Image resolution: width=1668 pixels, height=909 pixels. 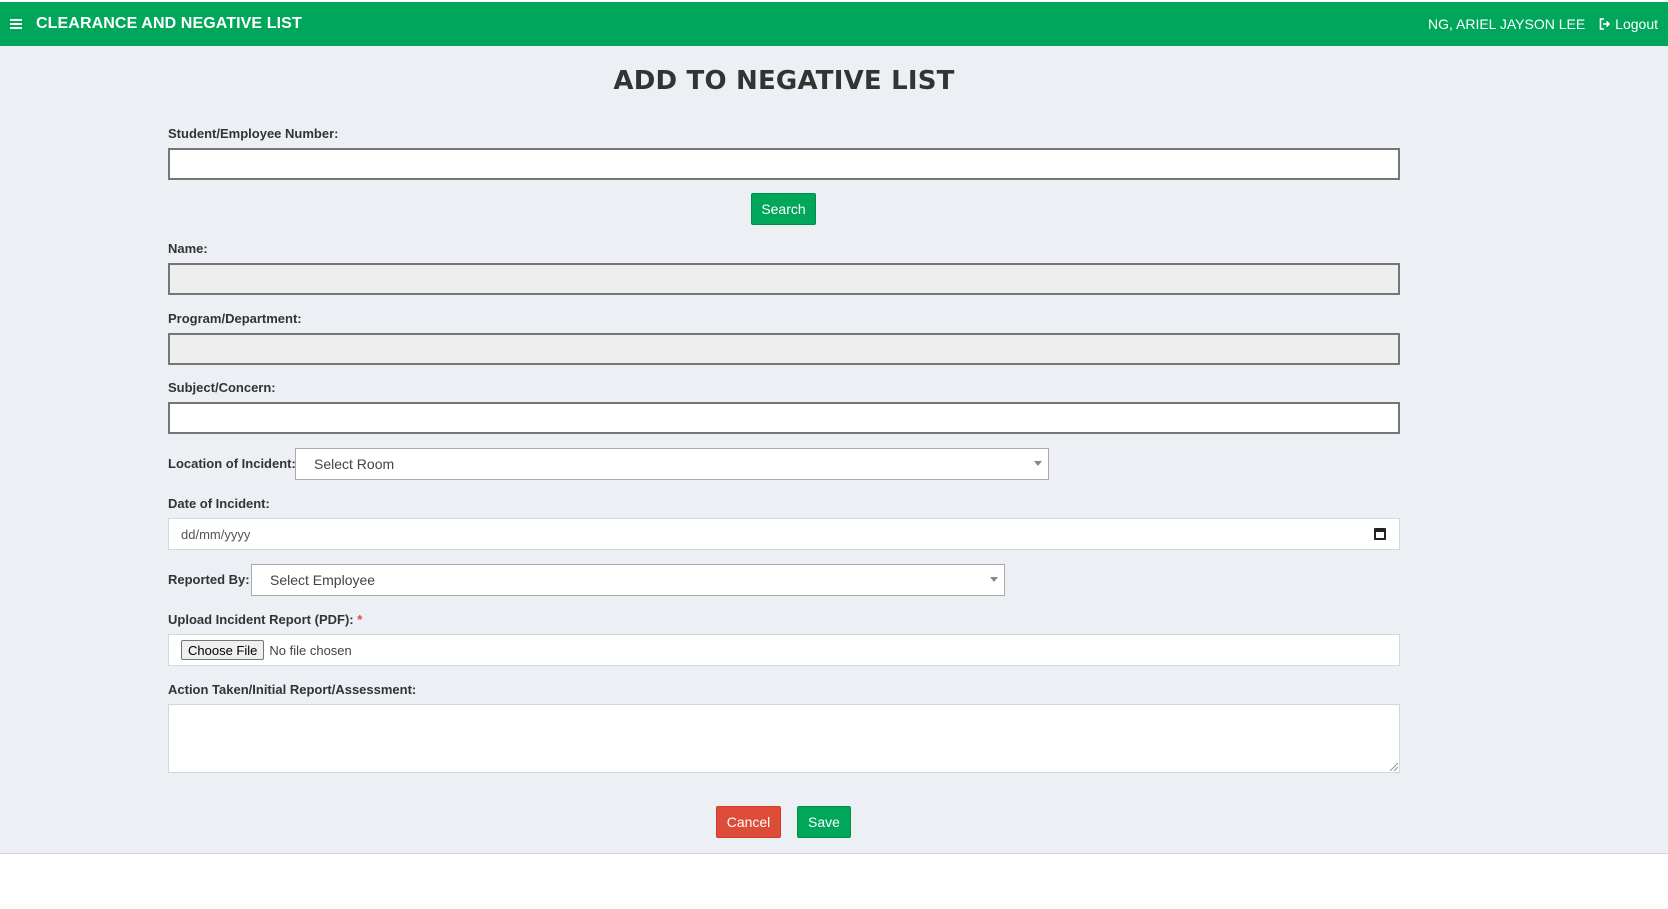 What do you see at coordinates (834, 853) in the screenshot?
I see `footer-divider` at bounding box center [834, 853].